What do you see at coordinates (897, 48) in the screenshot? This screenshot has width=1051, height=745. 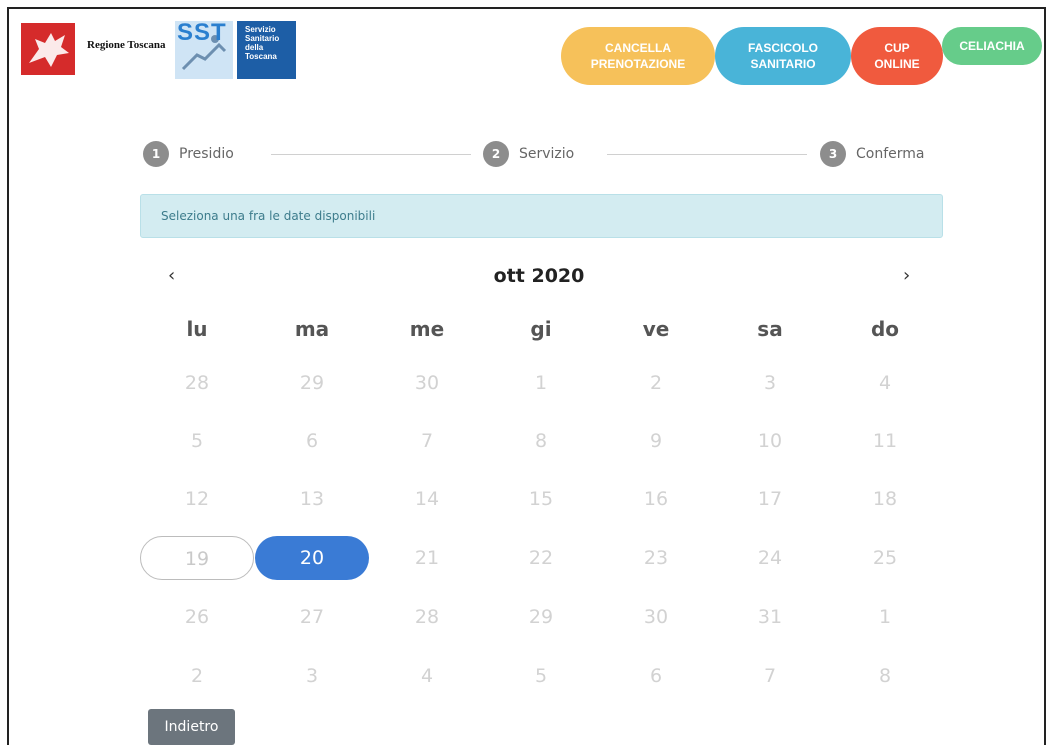 I see `cup-line-1: CUP` at bounding box center [897, 48].